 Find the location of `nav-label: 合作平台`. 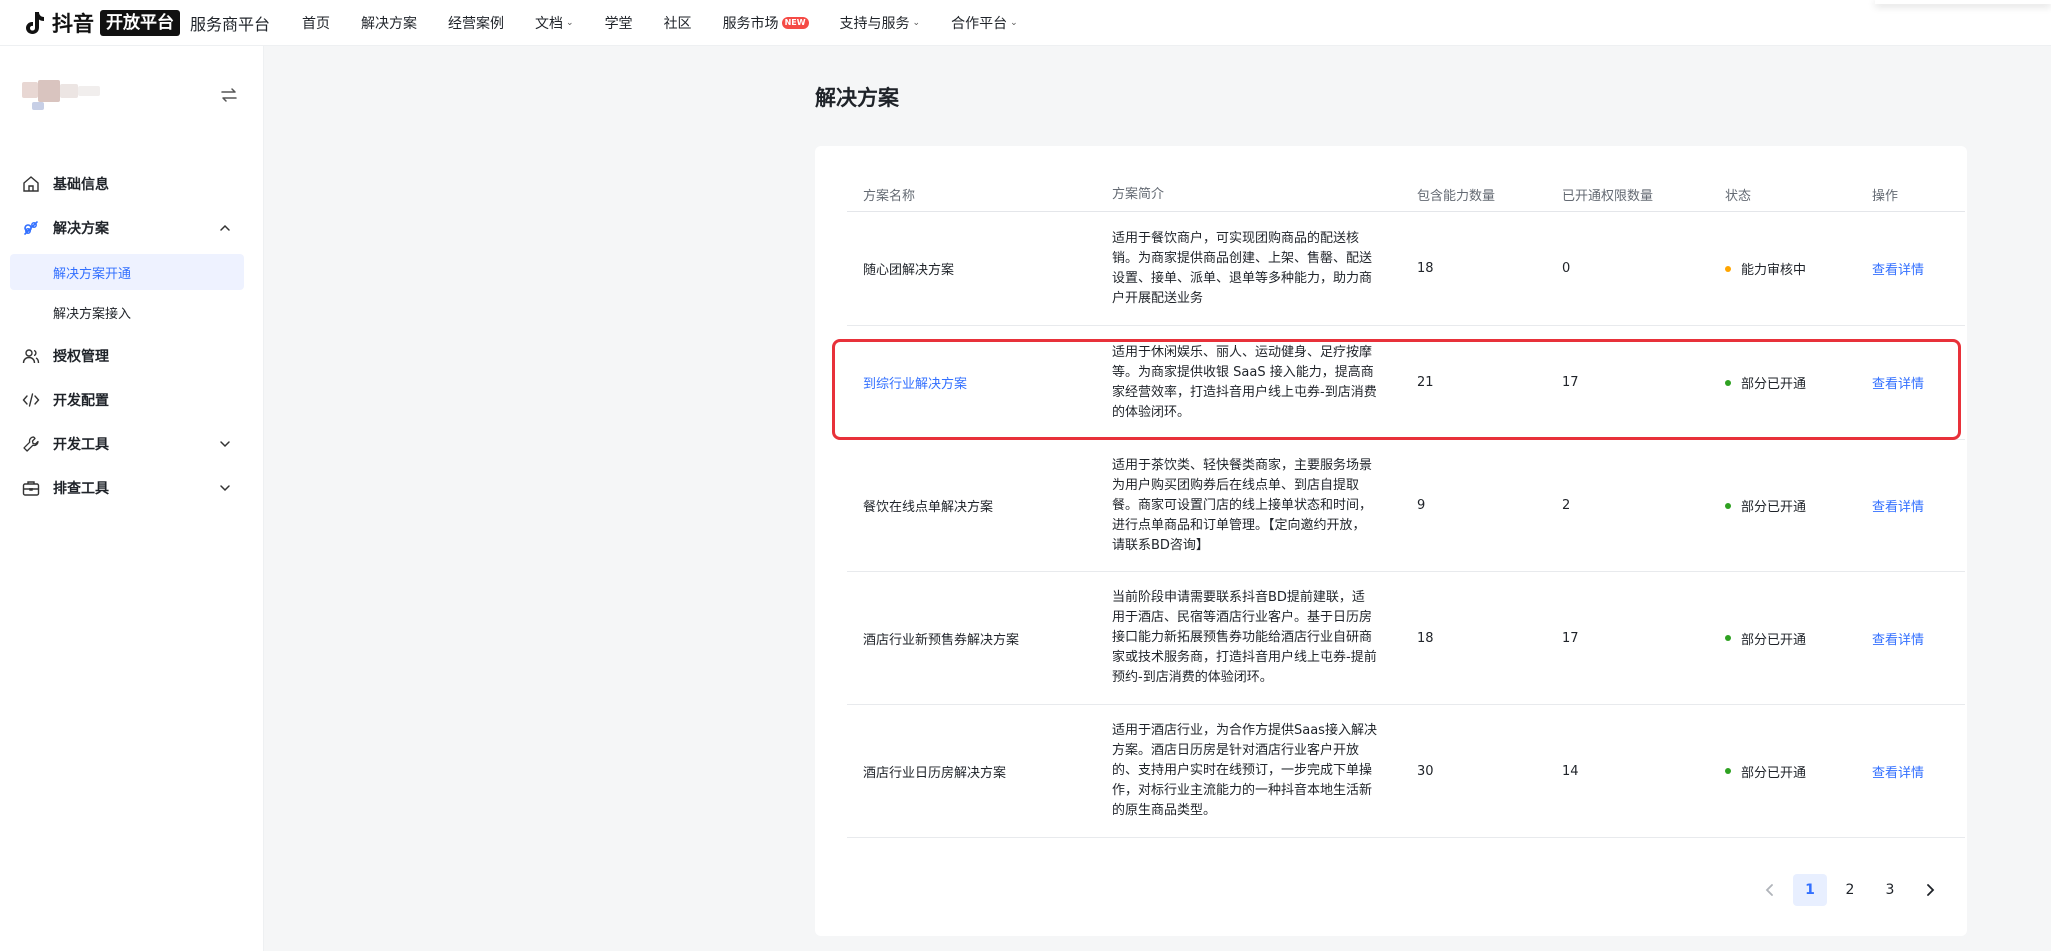

nav-label: 合作平台 is located at coordinates (979, 23).